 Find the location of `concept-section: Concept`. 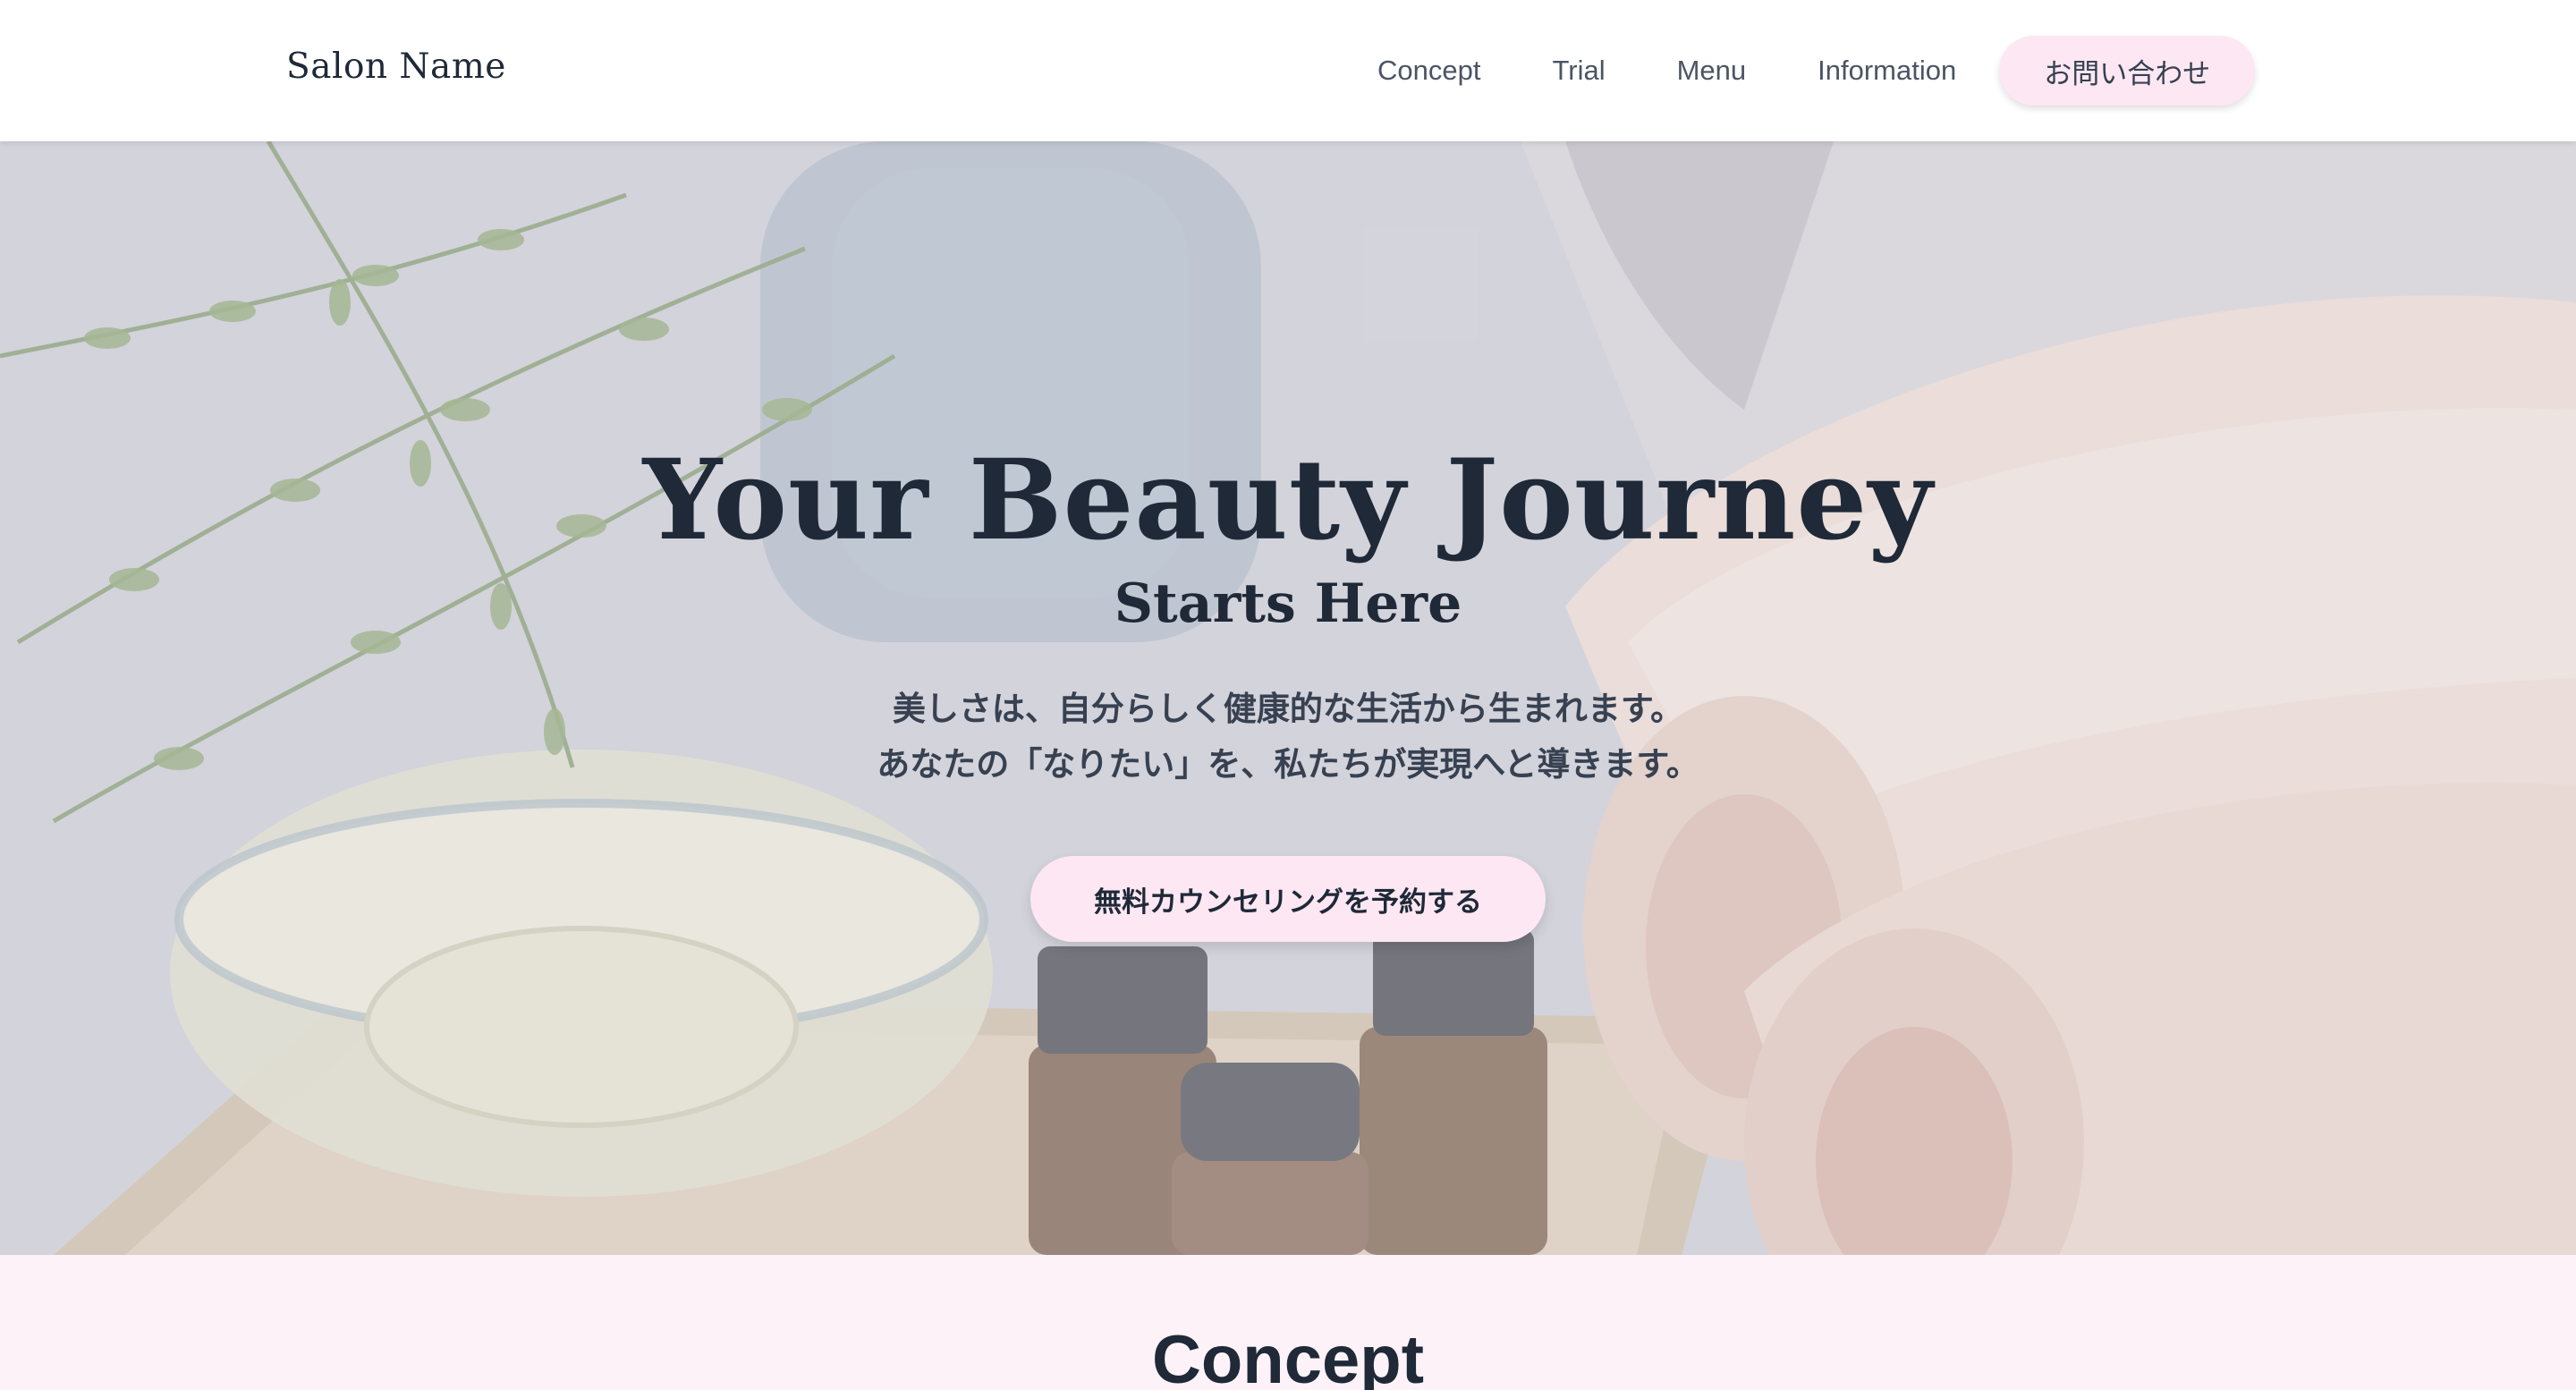

concept-section: Concept is located at coordinates (1288, 1322).